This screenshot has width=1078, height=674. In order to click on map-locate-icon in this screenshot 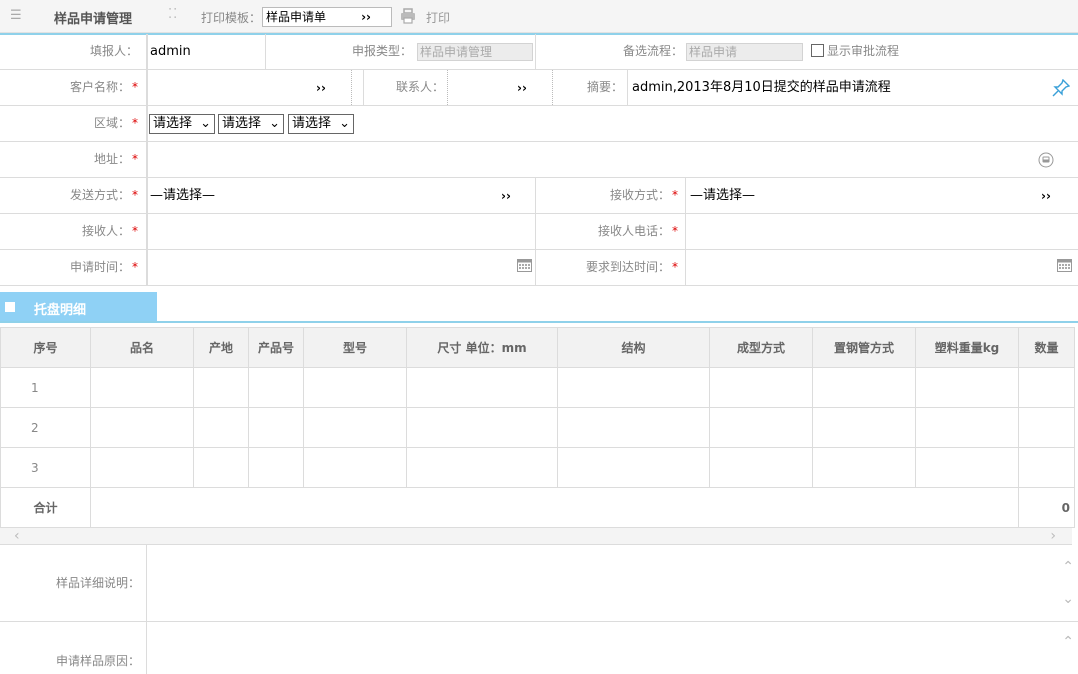, I will do `click(1046, 160)`.